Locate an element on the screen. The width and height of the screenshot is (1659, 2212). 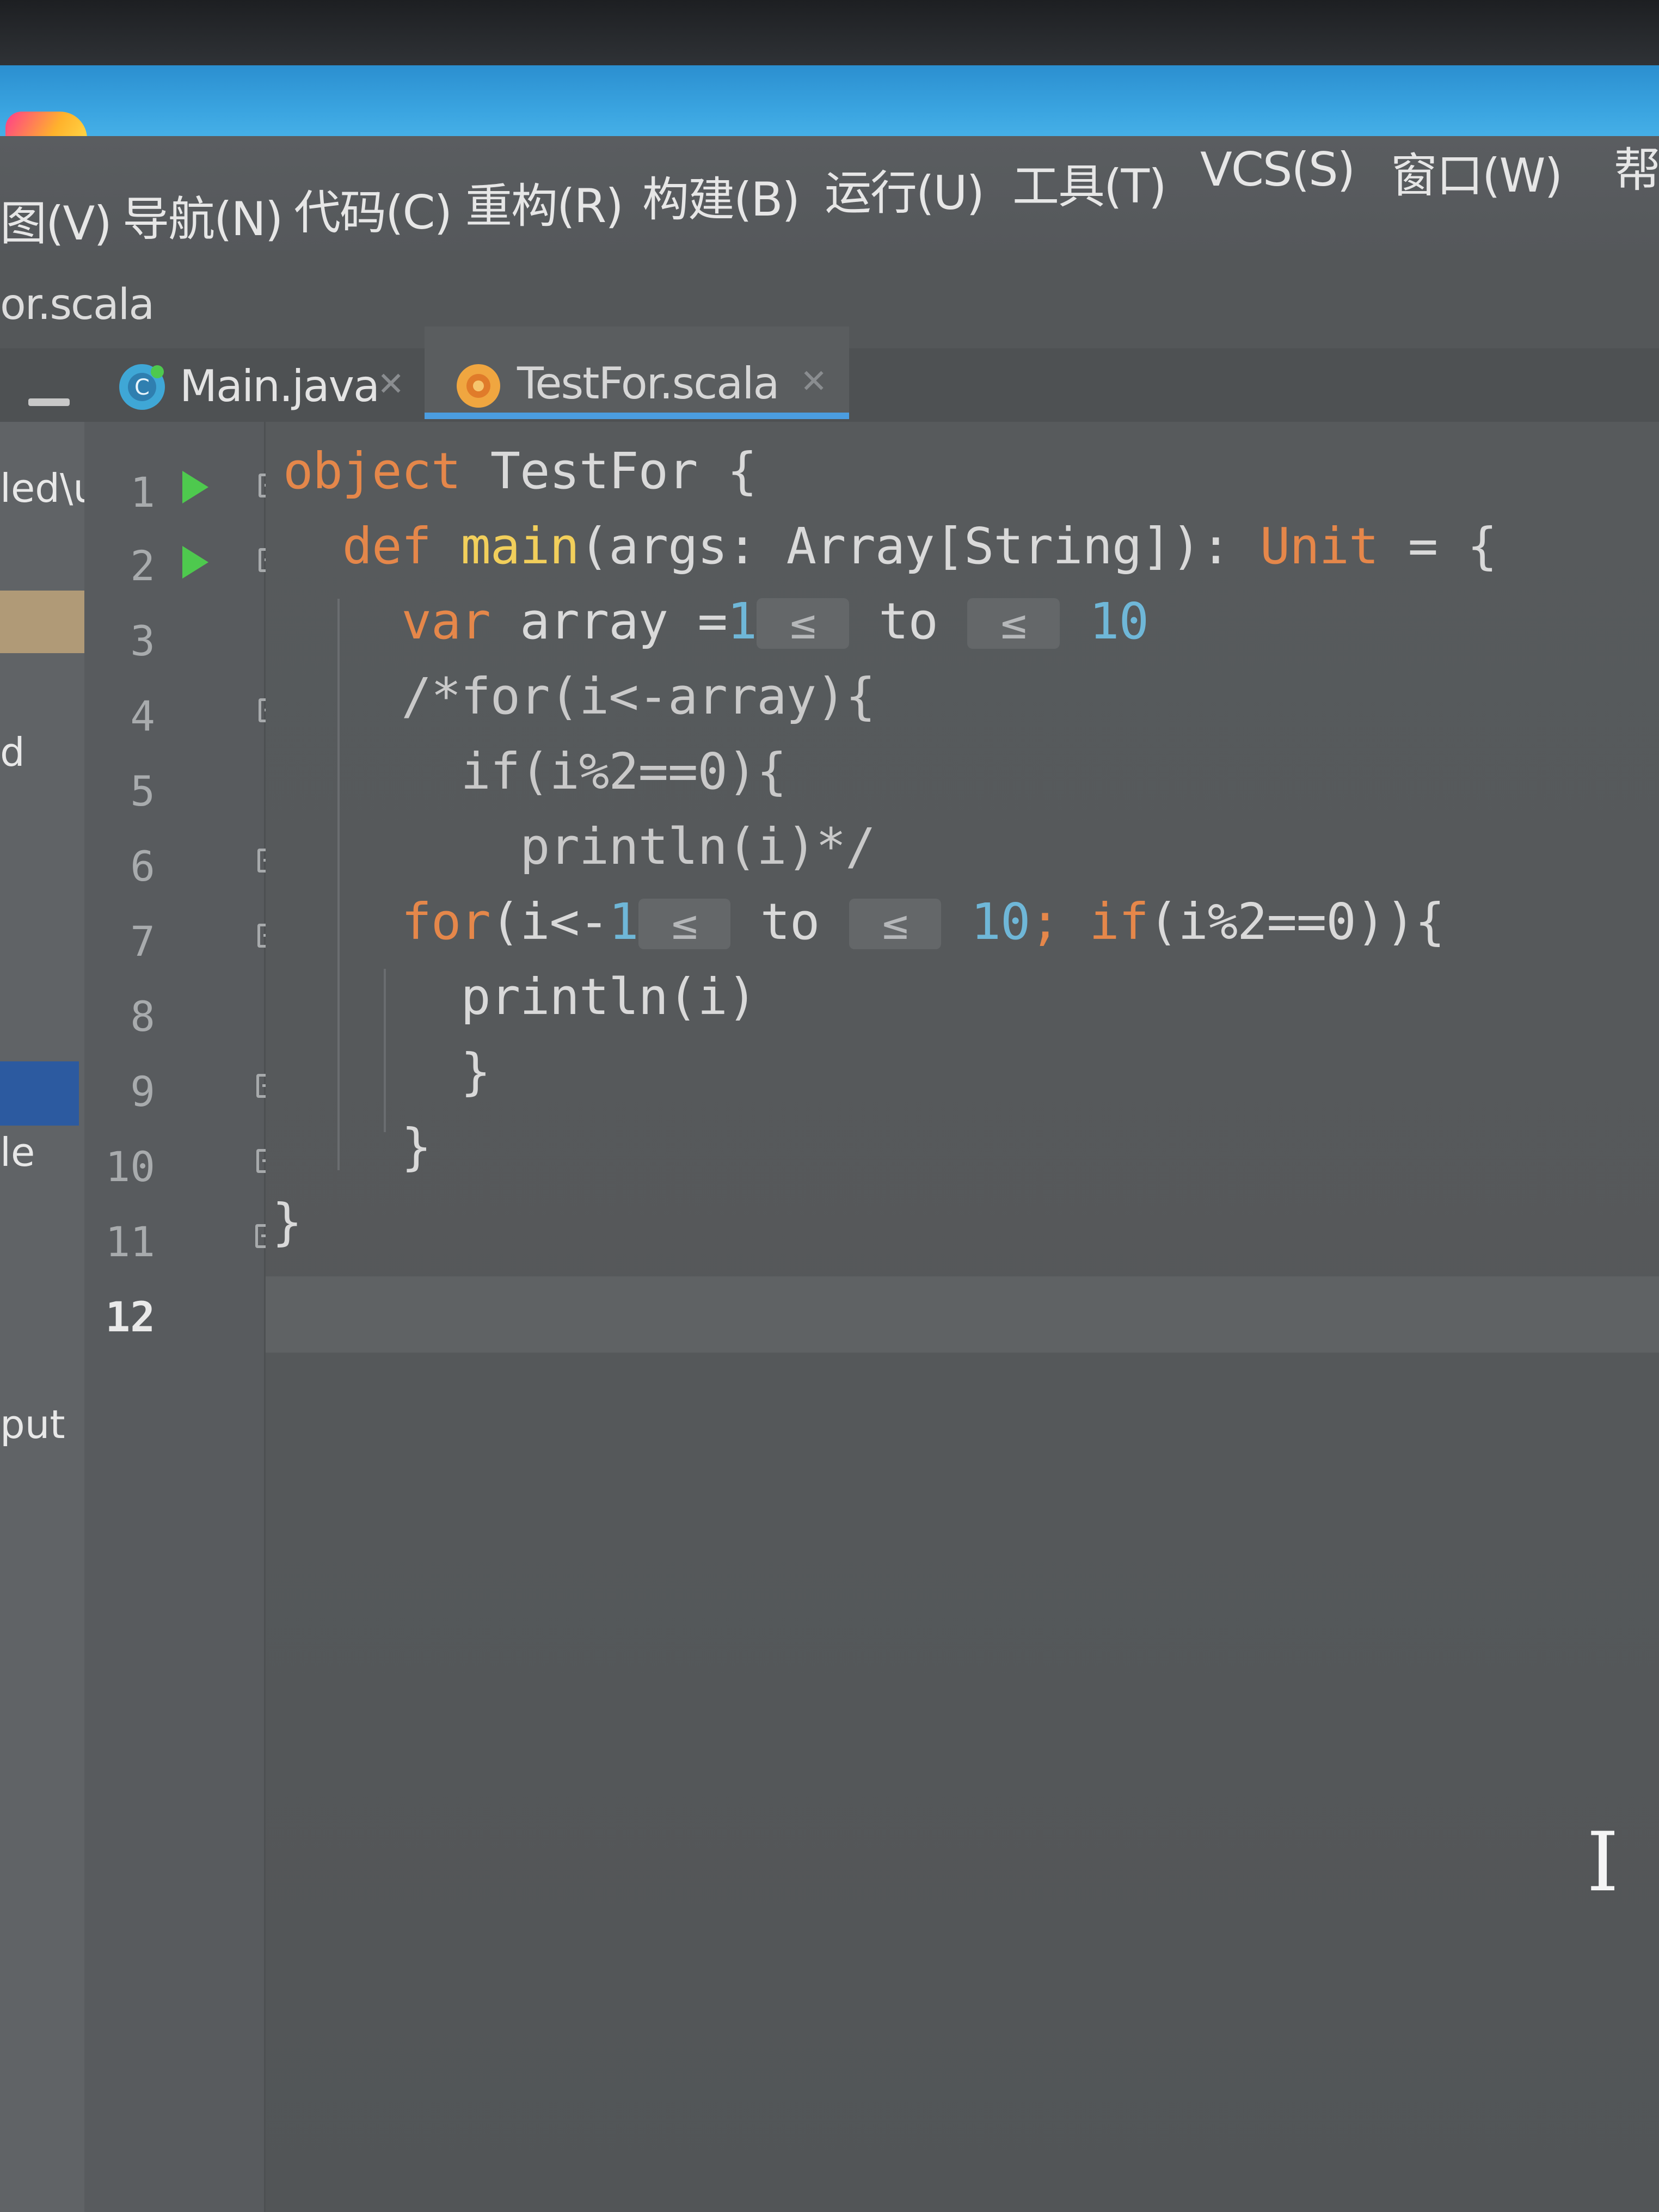
code-token: (args: Array[String]): is located at coordinates (920, 546).